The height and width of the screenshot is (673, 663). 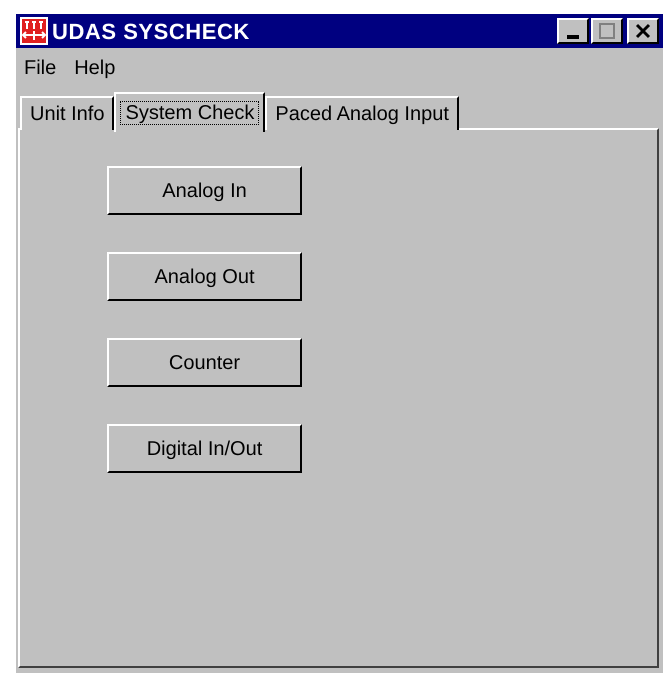 I want to click on action-button: Digital In/Out, so click(x=204, y=448).